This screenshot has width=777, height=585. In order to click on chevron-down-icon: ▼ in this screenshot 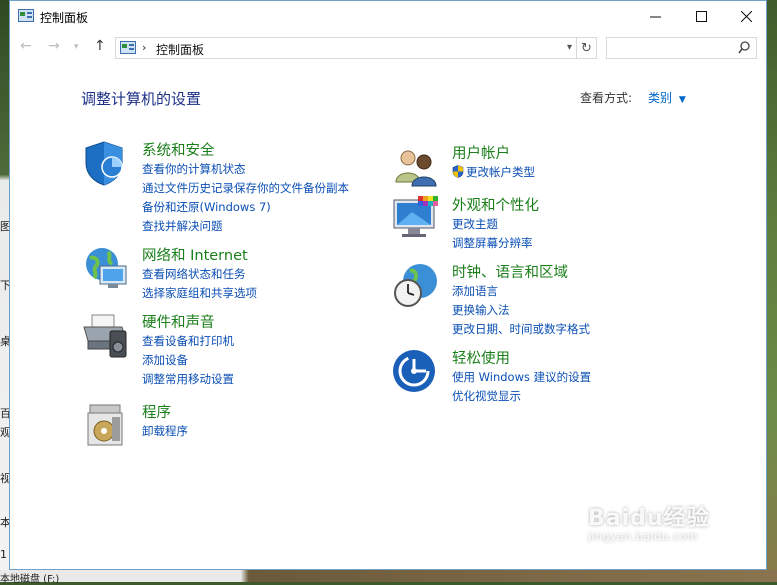, I will do `click(682, 100)`.